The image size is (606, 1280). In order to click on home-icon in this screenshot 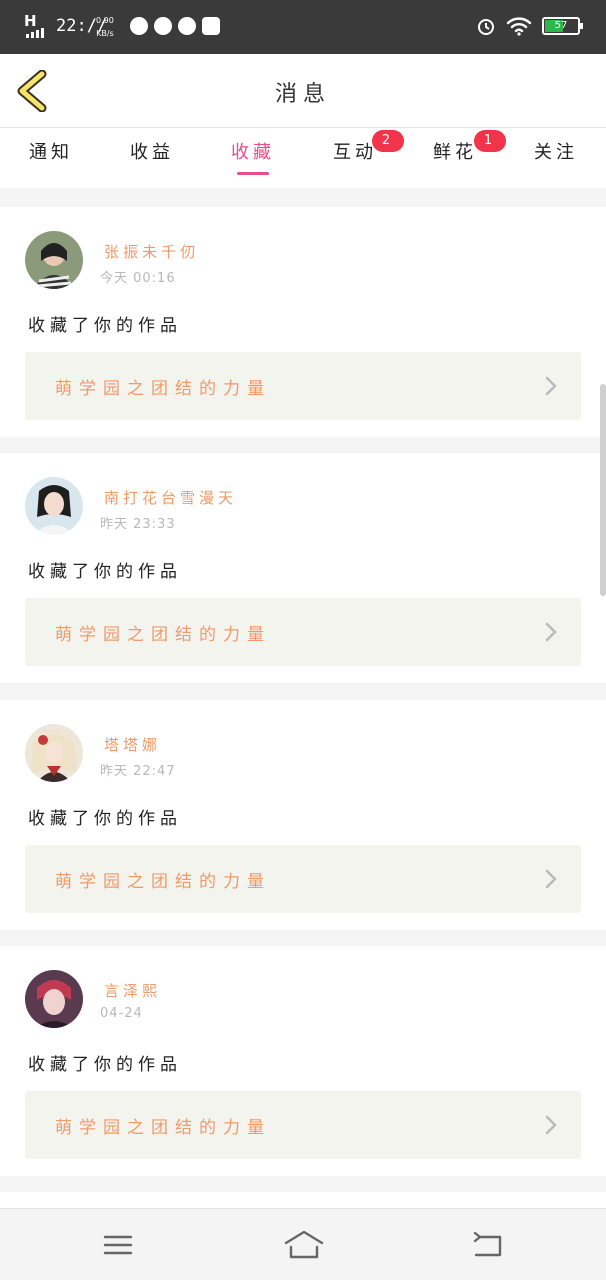, I will do `click(304, 1244)`.